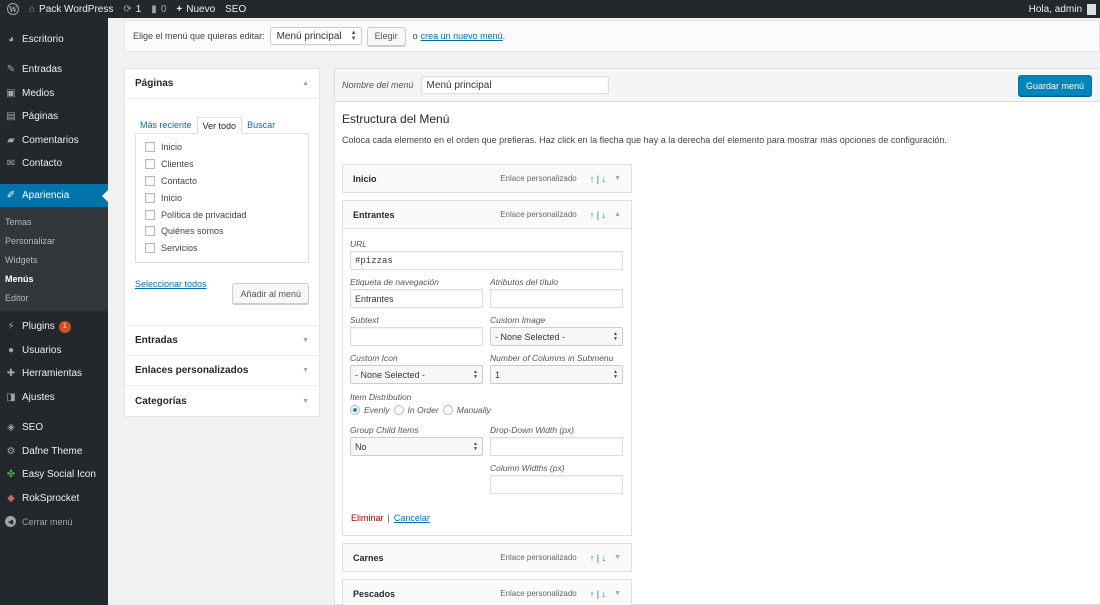 This screenshot has width=1100, height=605. What do you see at coordinates (54, 297) in the screenshot?
I see `submenu-item-editor: Editor` at bounding box center [54, 297].